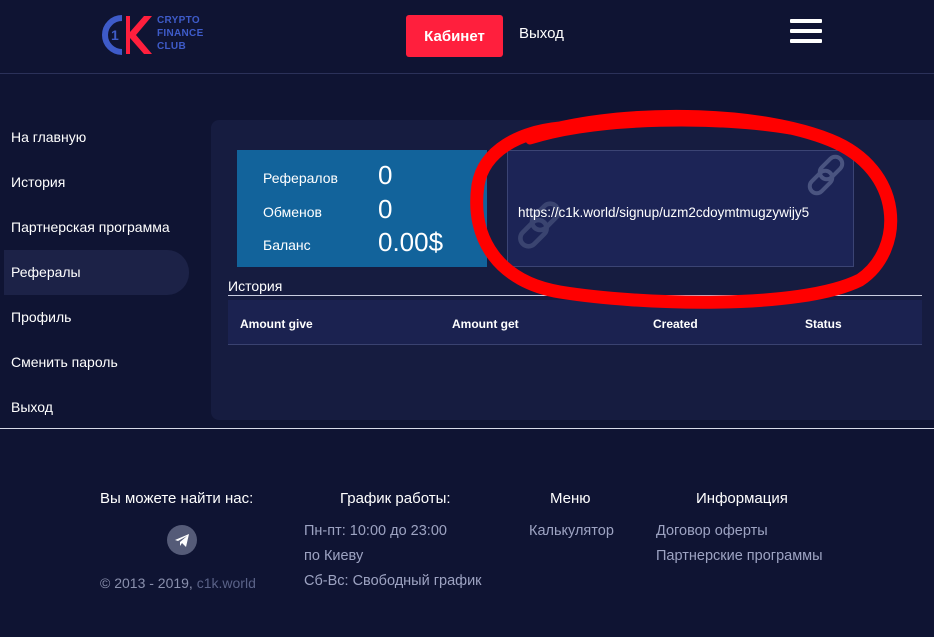 This screenshot has width=934, height=637. Describe the element at coordinates (334, 556) in the screenshot. I see `schedule-line: по Киеву` at that location.